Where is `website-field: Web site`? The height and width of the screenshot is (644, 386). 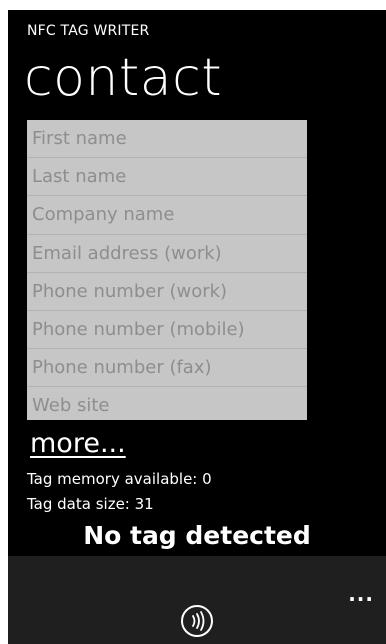
website-field: Web site is located at coordinates (167, 403).